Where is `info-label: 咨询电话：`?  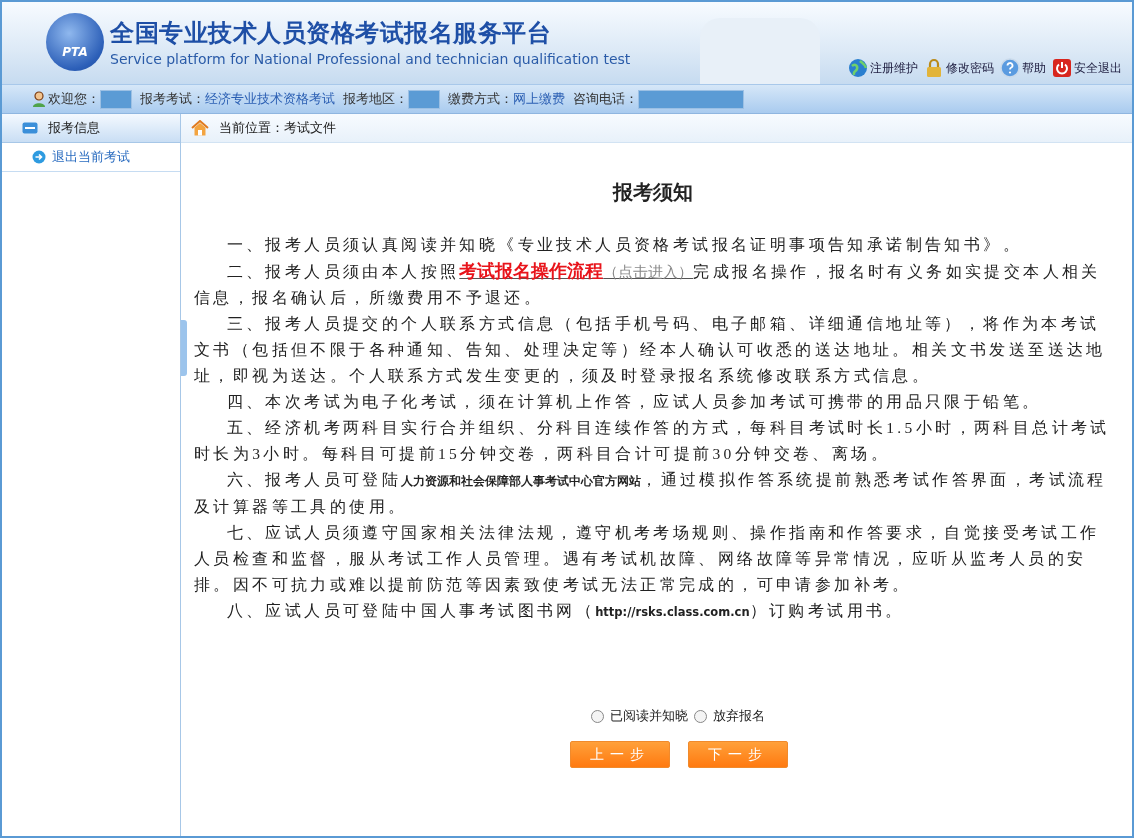
info-label: 咨询电话： is located at coordinates (605, 99).